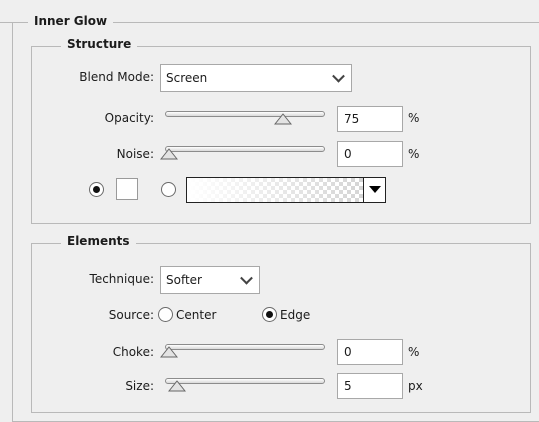  Describe the element at coordinates (245, 347) in the screenshot. I see `choke-slider-track` at that location.